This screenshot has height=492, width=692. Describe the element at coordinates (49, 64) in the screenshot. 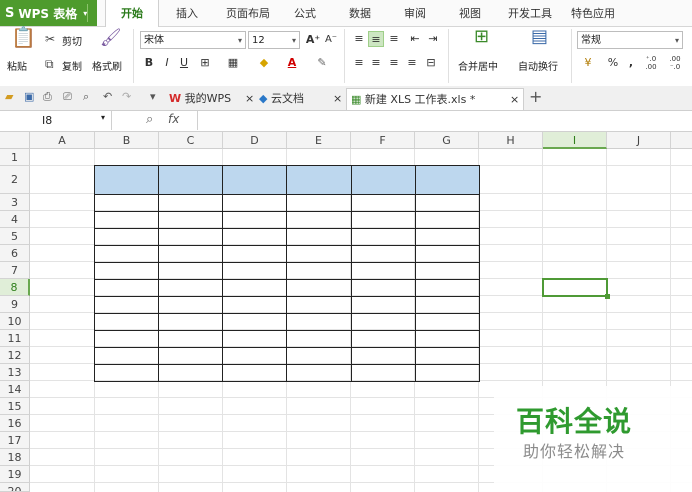

I see `copy-icon: ⧉` at that location.